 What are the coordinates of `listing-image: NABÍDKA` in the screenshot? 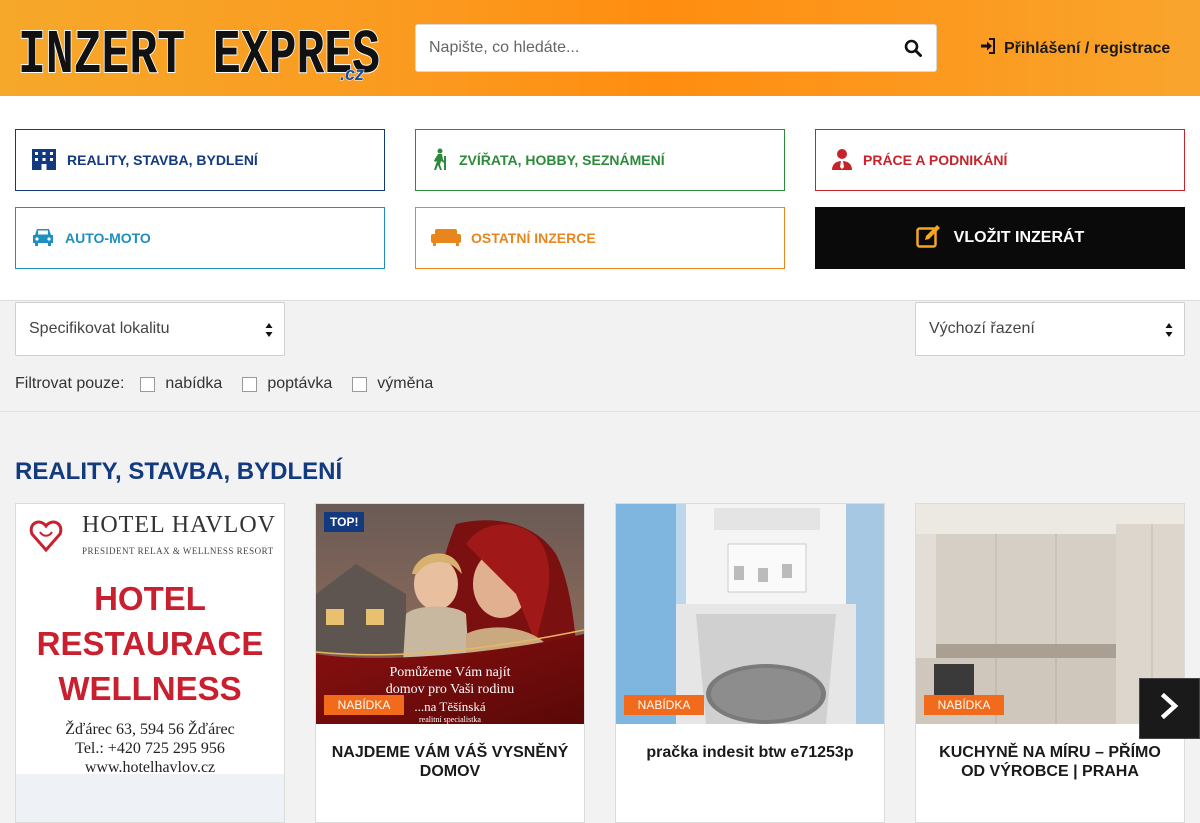 It's located at (750, 614).